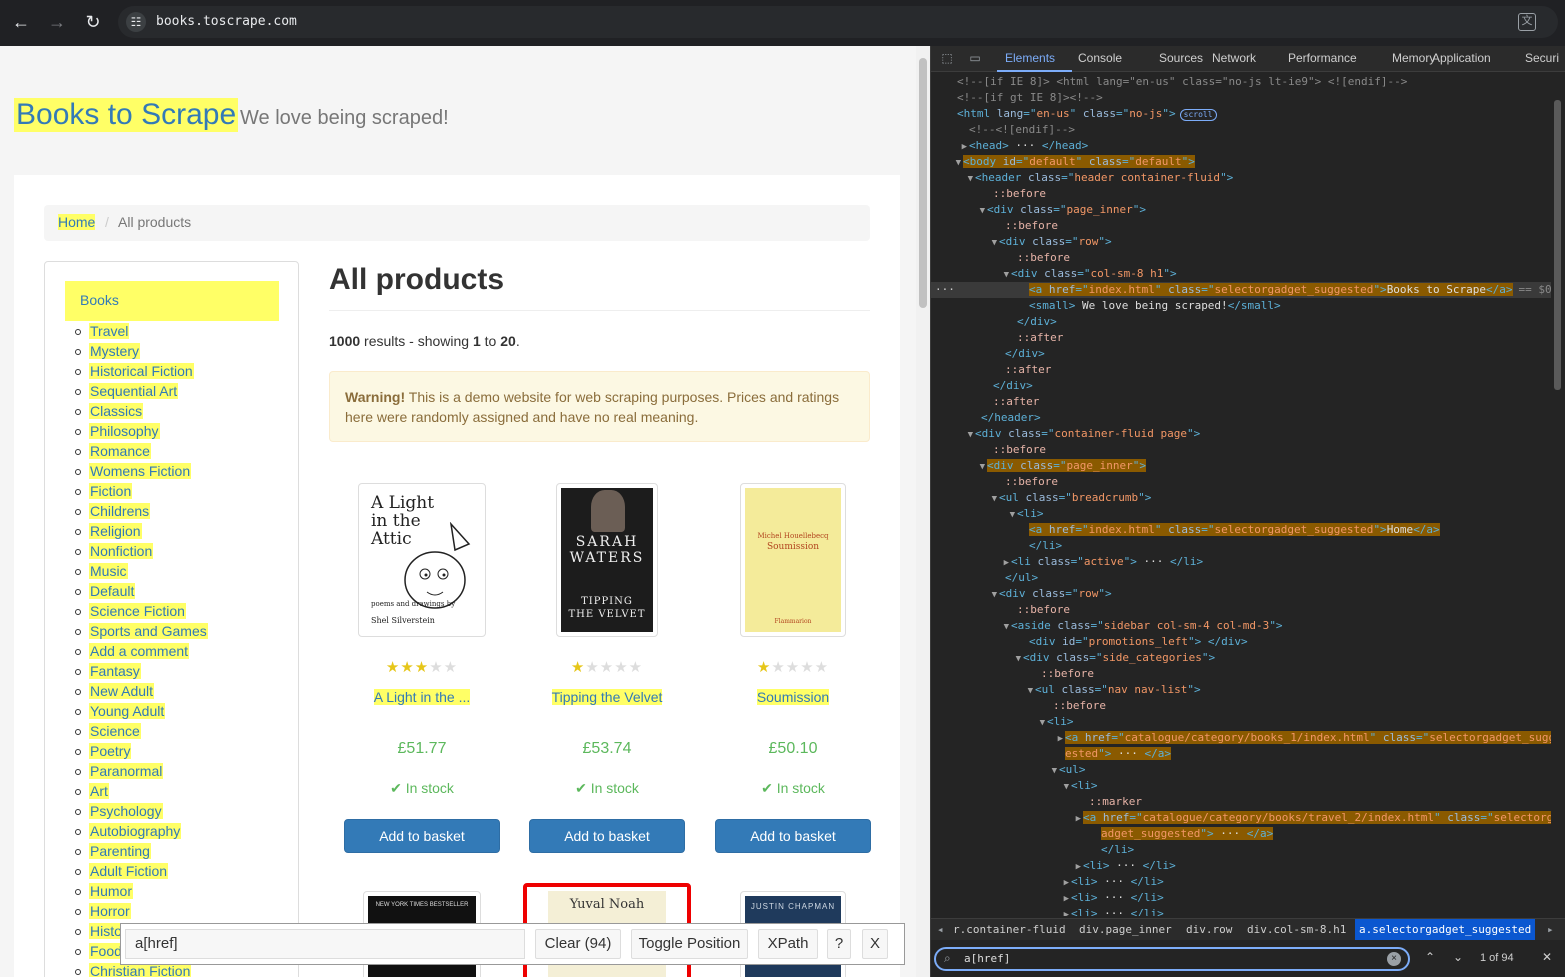 The height and width of the screenshot is (977, 1565). What do you see at coordinates (1241, 834) in the screenshot?
I see `dom-node-line: adget_suggested"> ··· </a>` at bounding box center [1241, 834].